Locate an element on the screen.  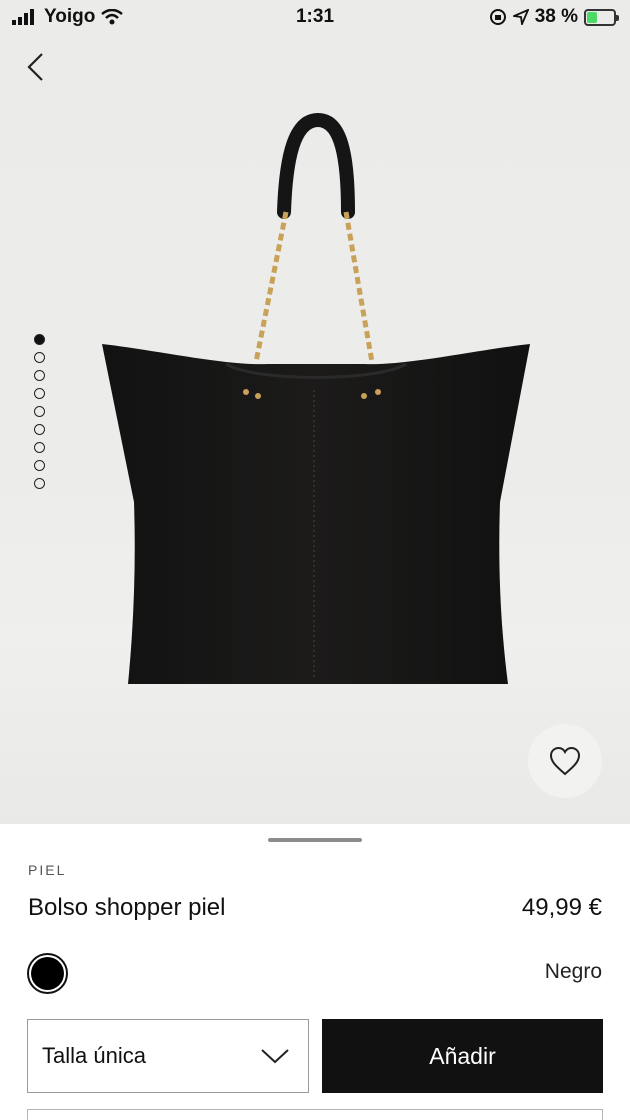
color-name: Negro is located at coordinates (573, 971).